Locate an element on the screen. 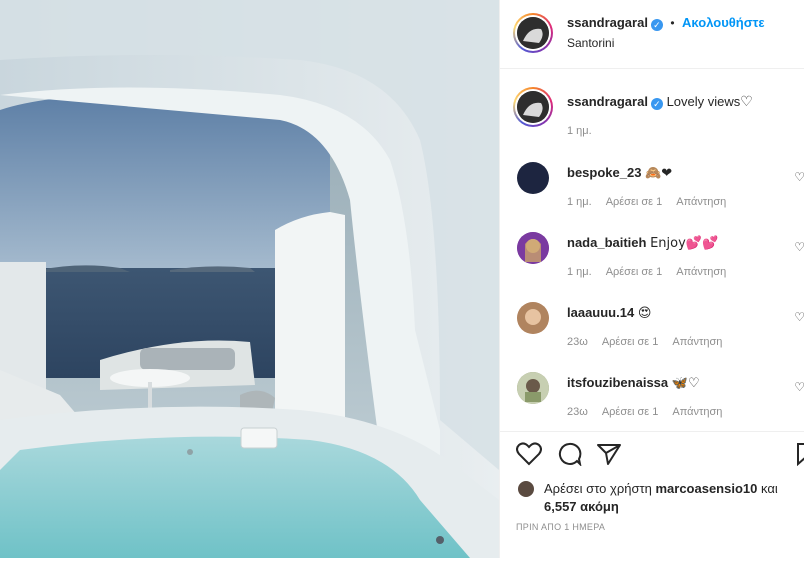 Image resolution: width=804 pixels, height=562 pixels. bookmark-icon is located at coordinates (800, 456).